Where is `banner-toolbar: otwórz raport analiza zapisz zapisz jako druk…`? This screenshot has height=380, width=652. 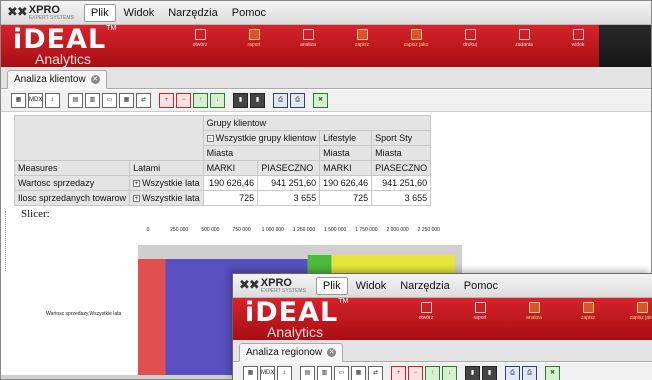 banner-toolbar: otwórz raport analiza zapisz zapisz jako druk… is located at coordinates (389, 38).